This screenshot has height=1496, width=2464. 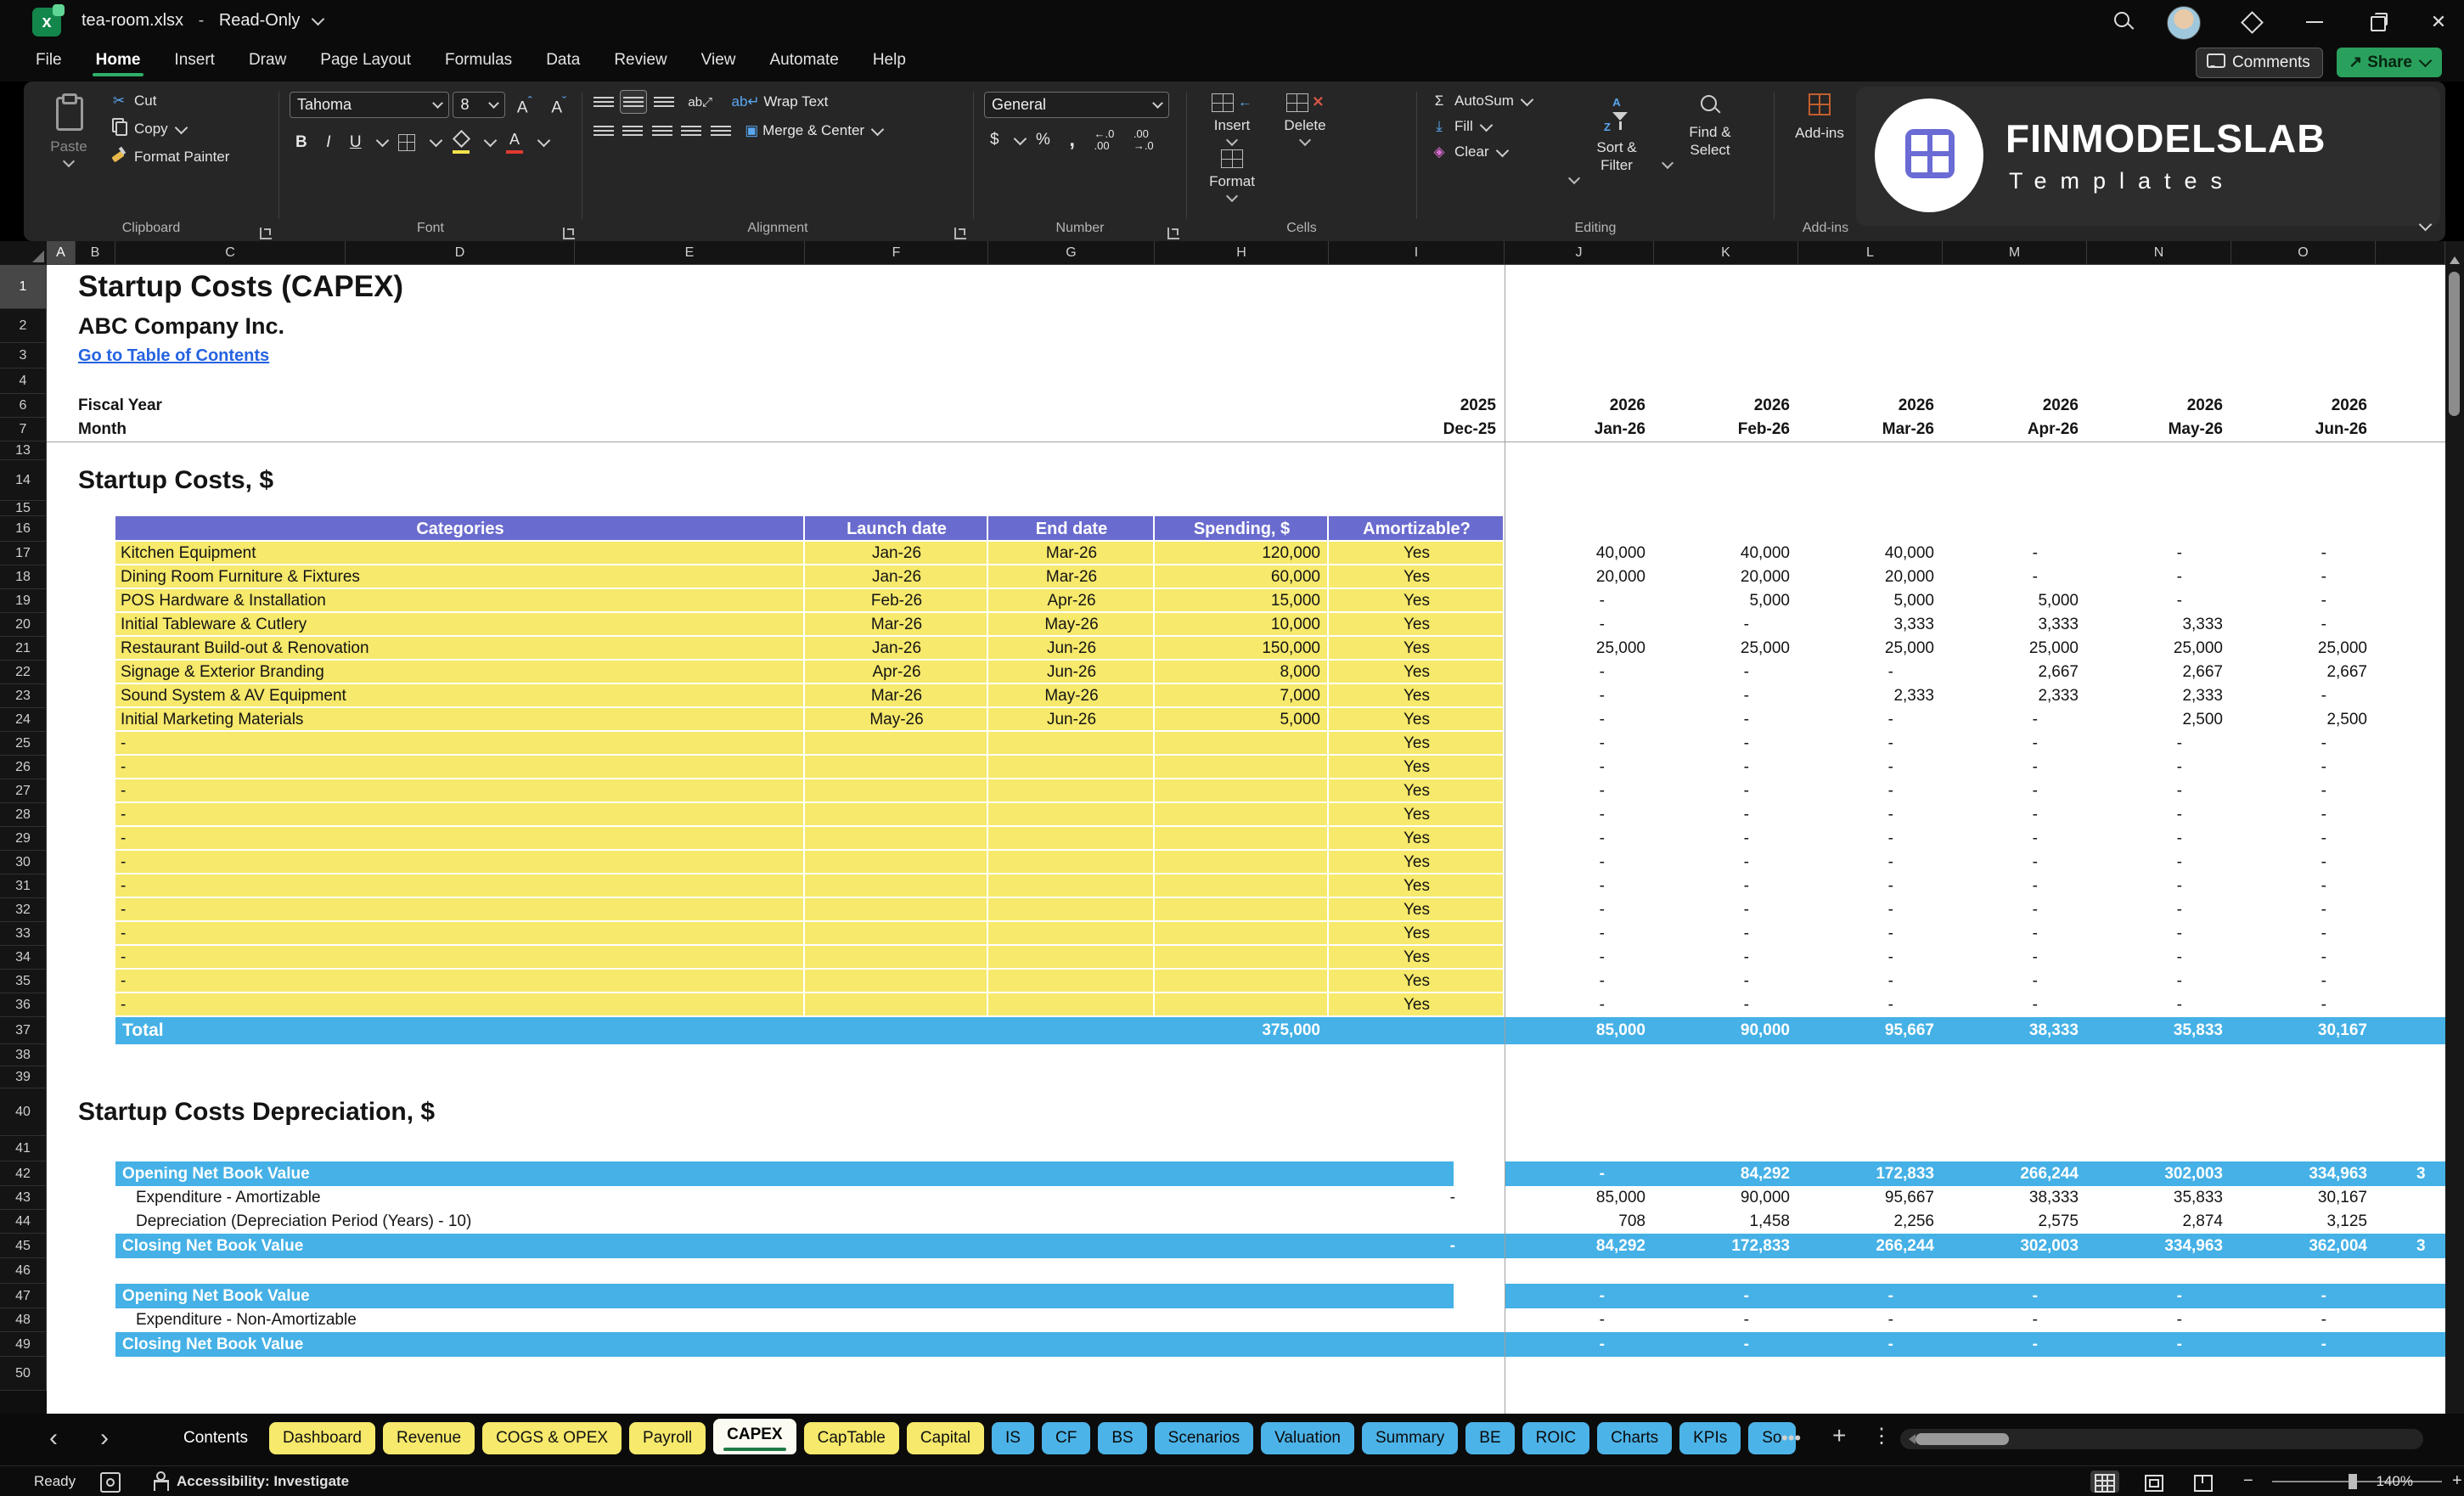 I want to click on column-header-O: O, so click(x=2303, y=253).